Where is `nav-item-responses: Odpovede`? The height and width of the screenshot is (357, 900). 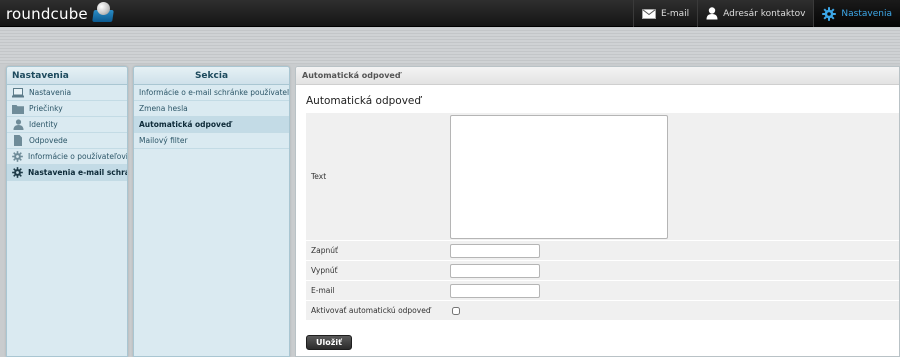 nav-item-responses: Odpovede is located at coordinates (67, 141).